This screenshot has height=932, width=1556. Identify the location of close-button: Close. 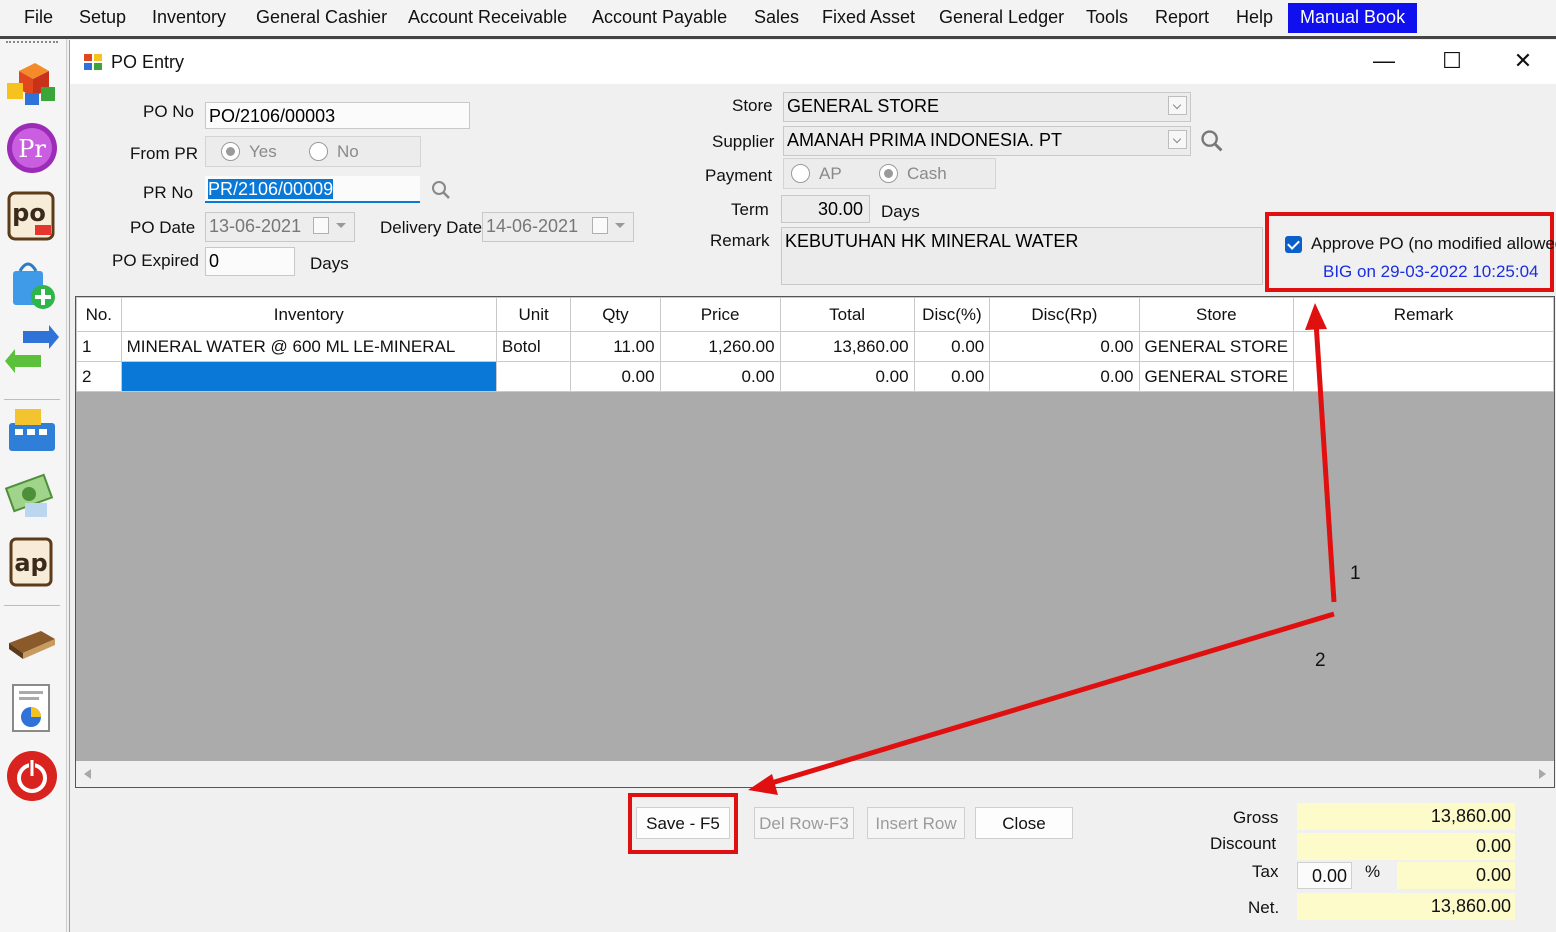
(1024, 823).